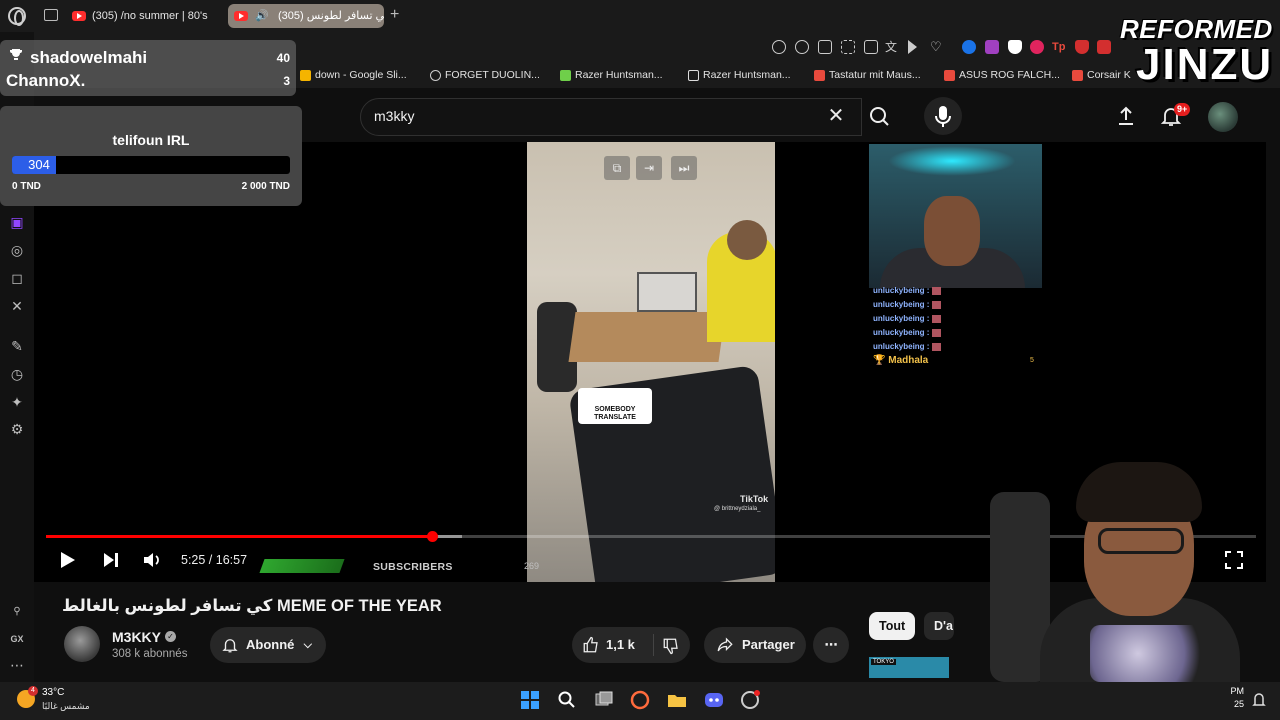  I want to click on search-input, so click(611, 117).